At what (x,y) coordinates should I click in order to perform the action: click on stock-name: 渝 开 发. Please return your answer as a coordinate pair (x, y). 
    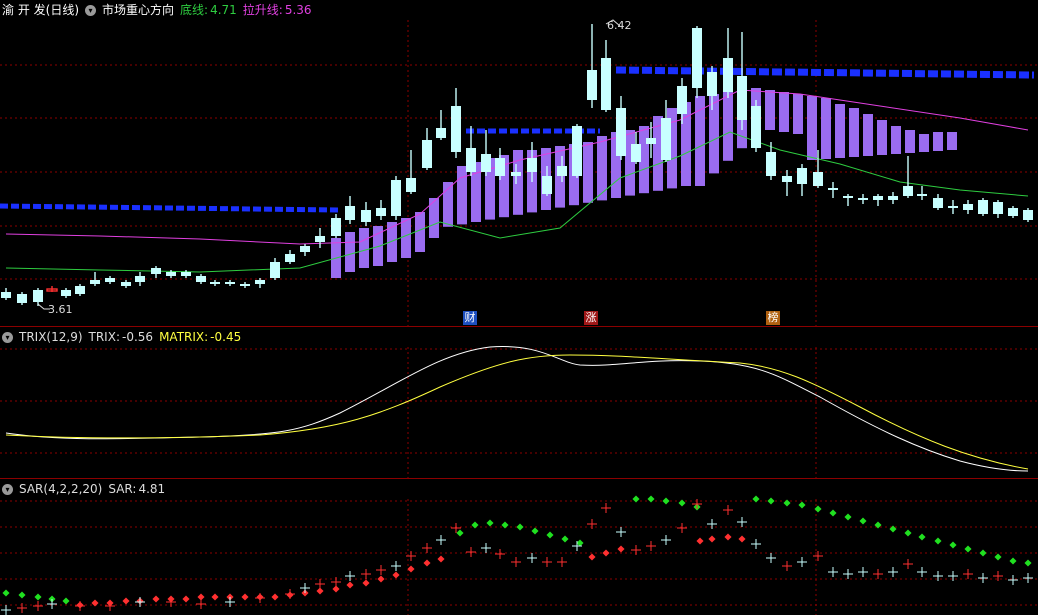
    Looking at the image, I should click on (24, 10).